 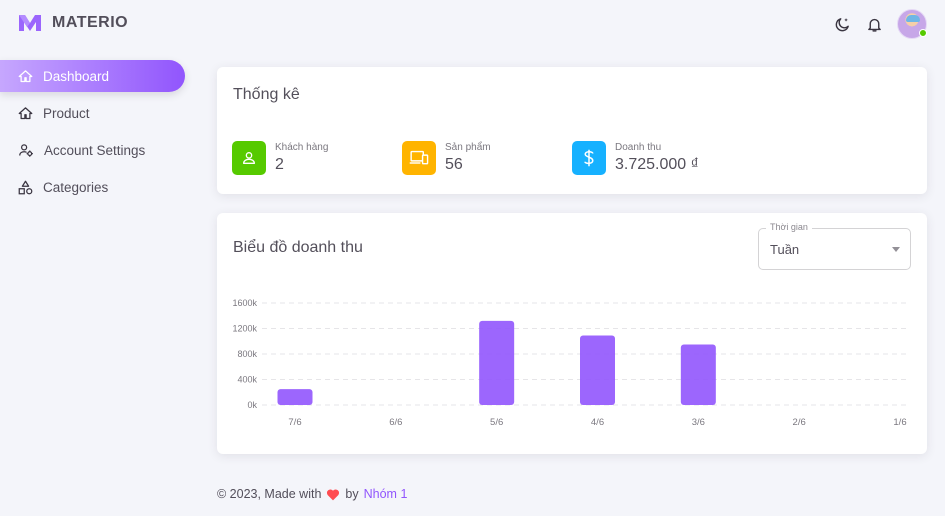 I want to click on devices-icon, so click(x=419, y=157).